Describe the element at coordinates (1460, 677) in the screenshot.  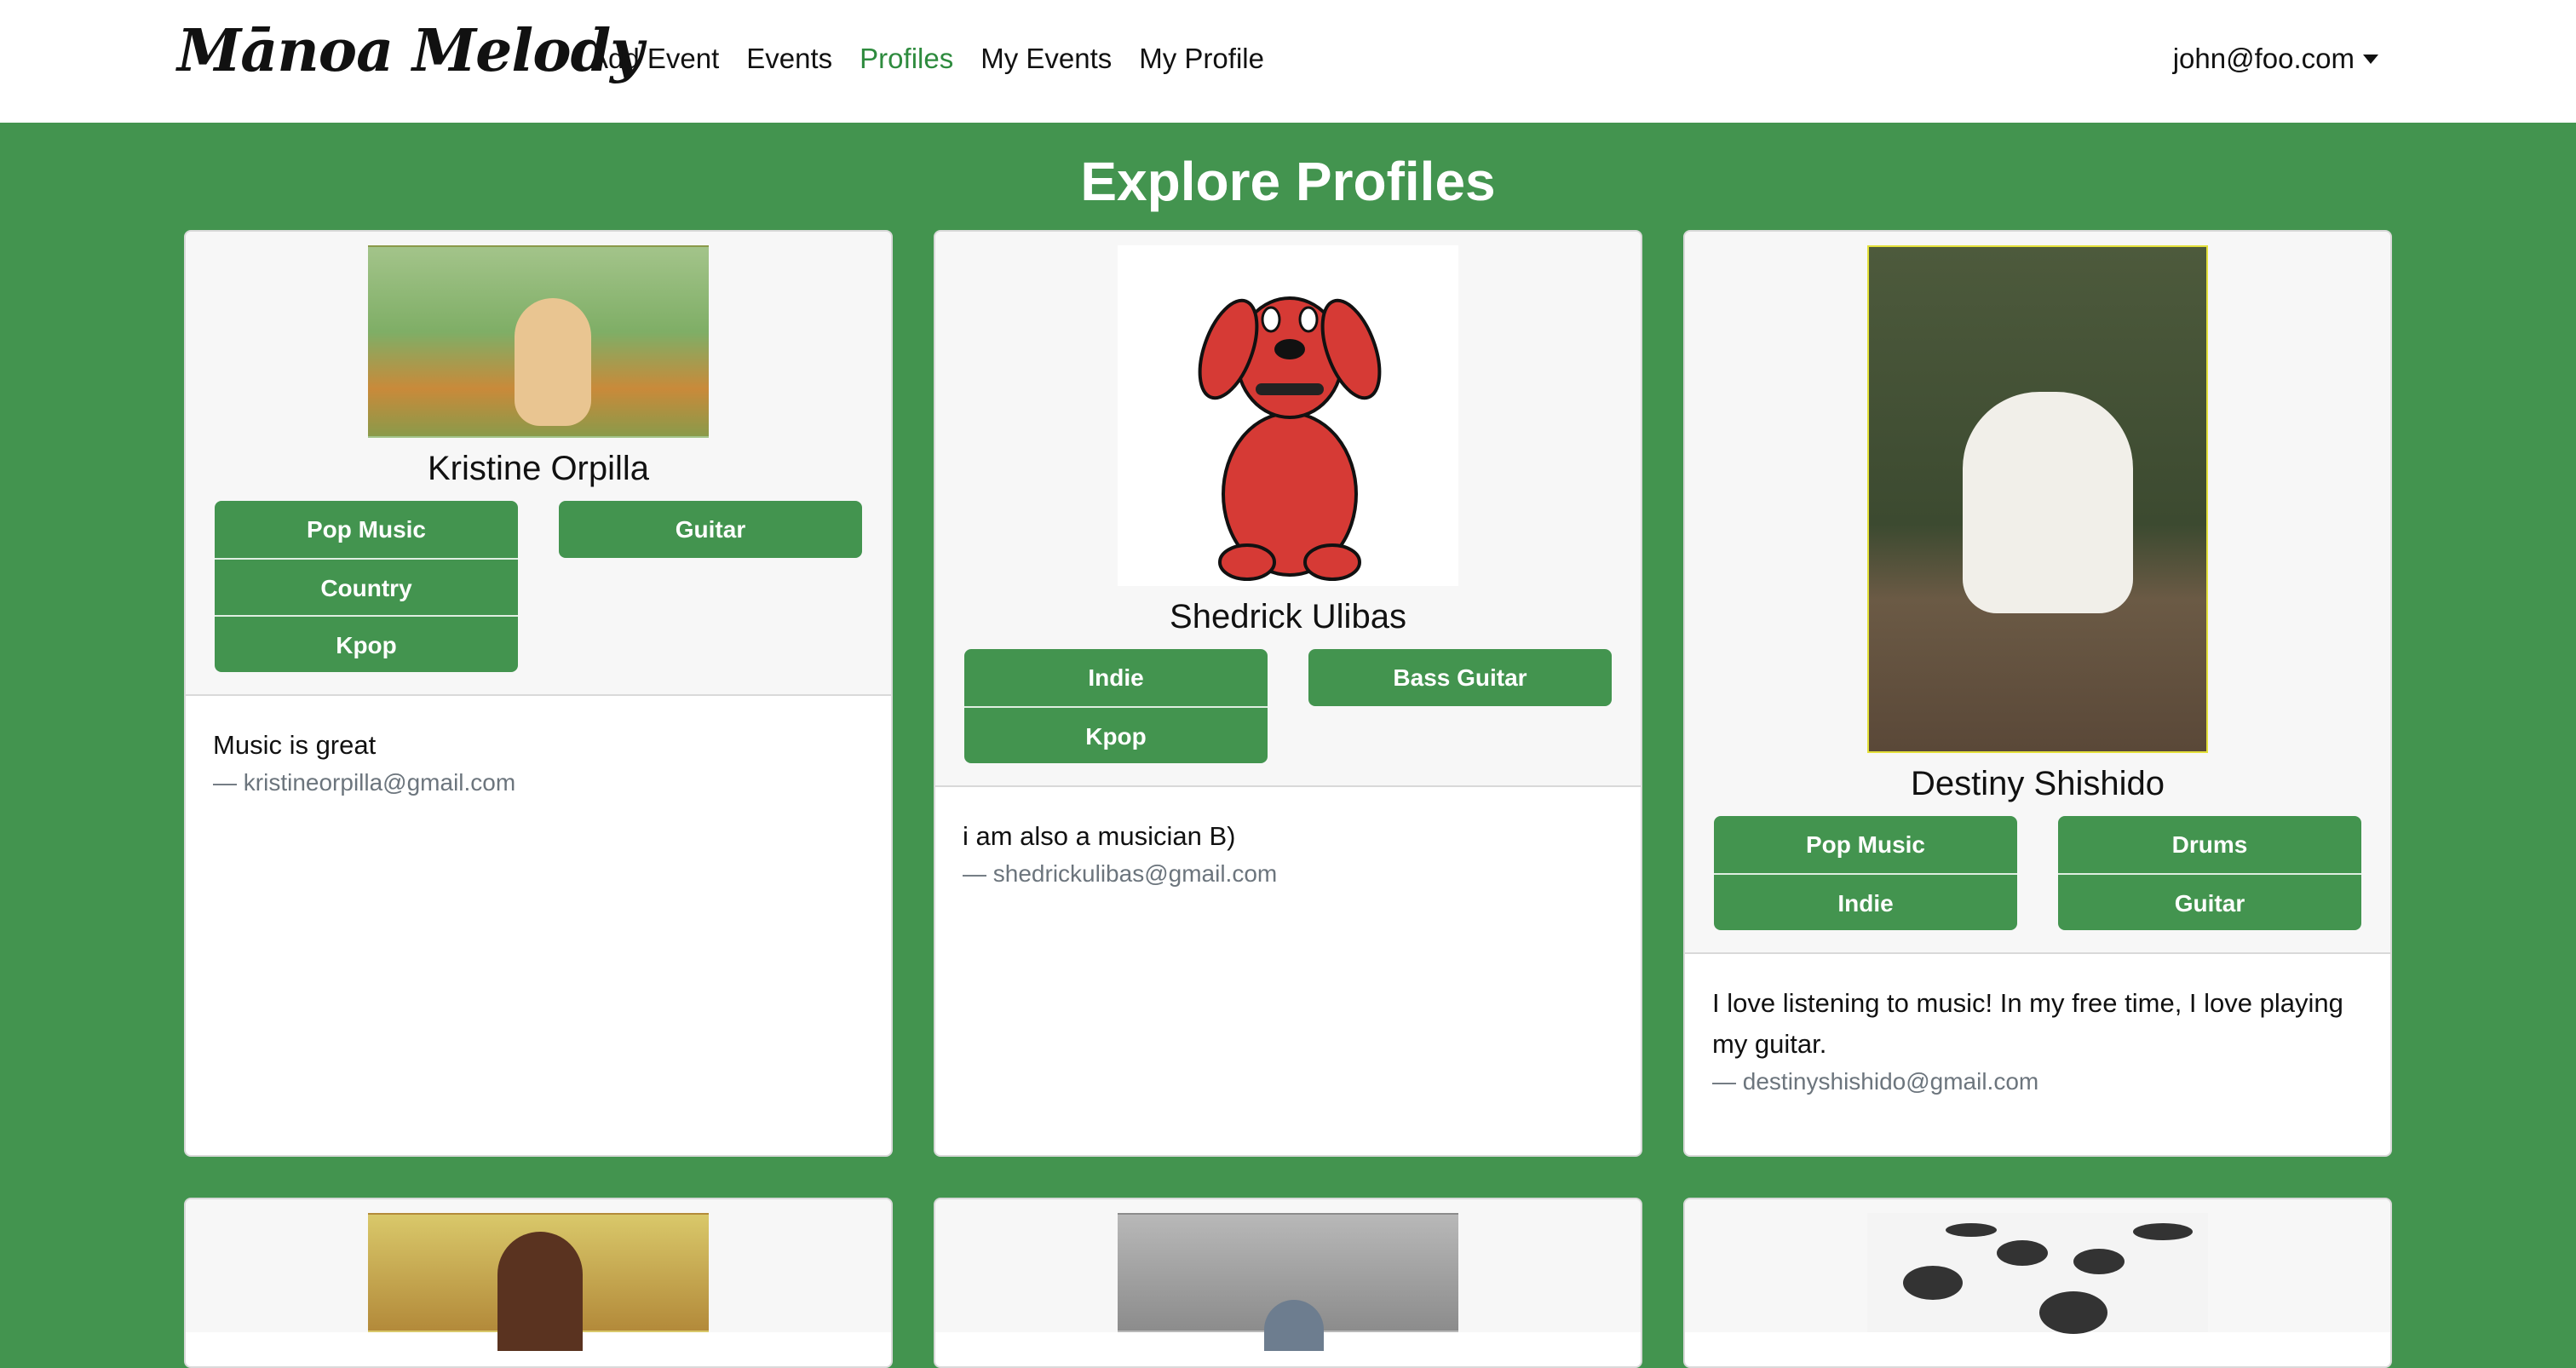
I see `instrument-tag: Bass Guitar` at that location.